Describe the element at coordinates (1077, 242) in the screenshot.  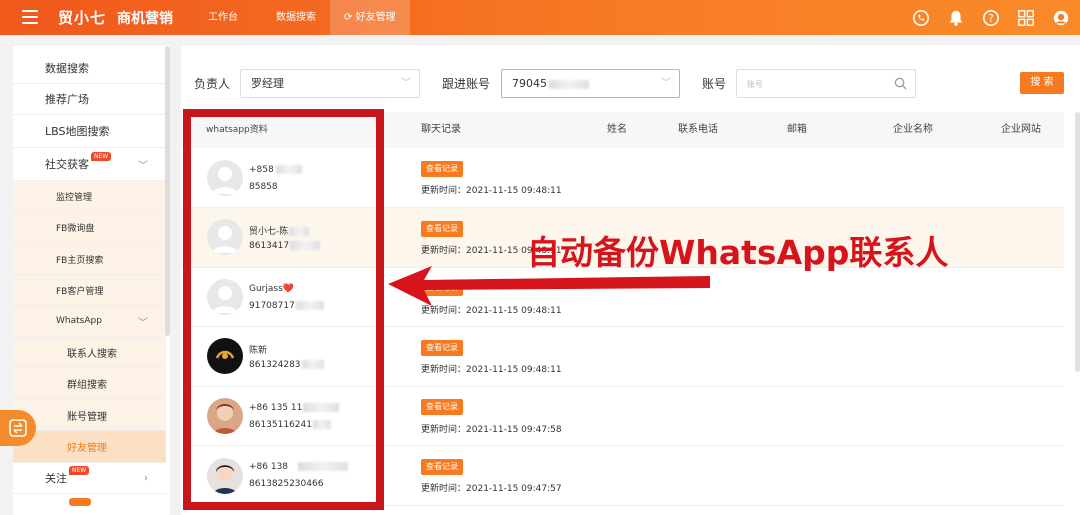
I see `main-scrollbar` at that location.